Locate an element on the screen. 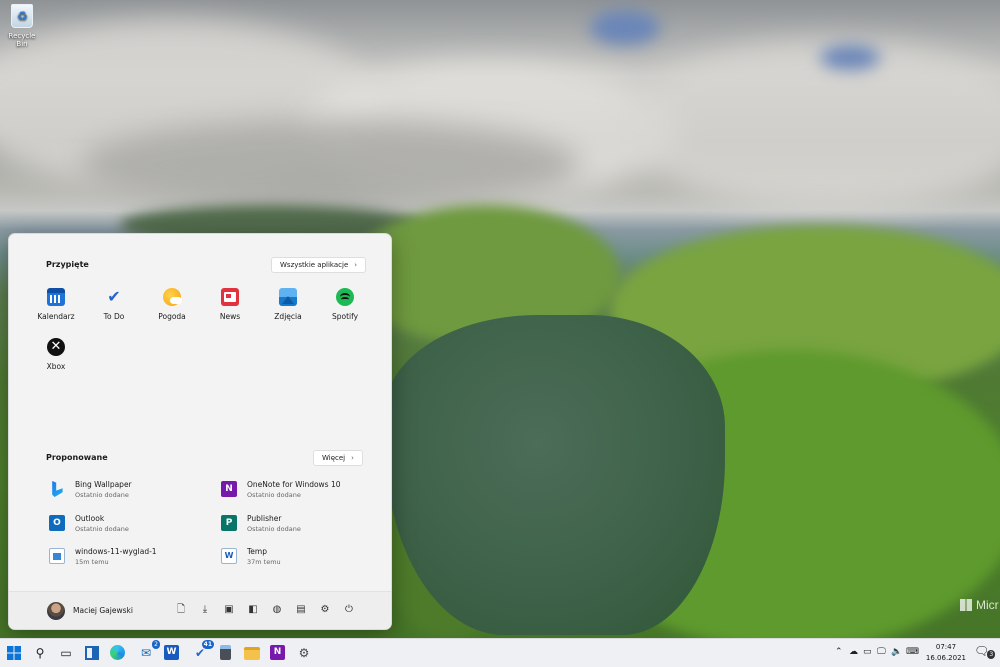 Image resolution: width=1000 pixels, height=667 pixels. recommended-item: P Publisher Ostatnio dodane is located at coordinates (261, 527).